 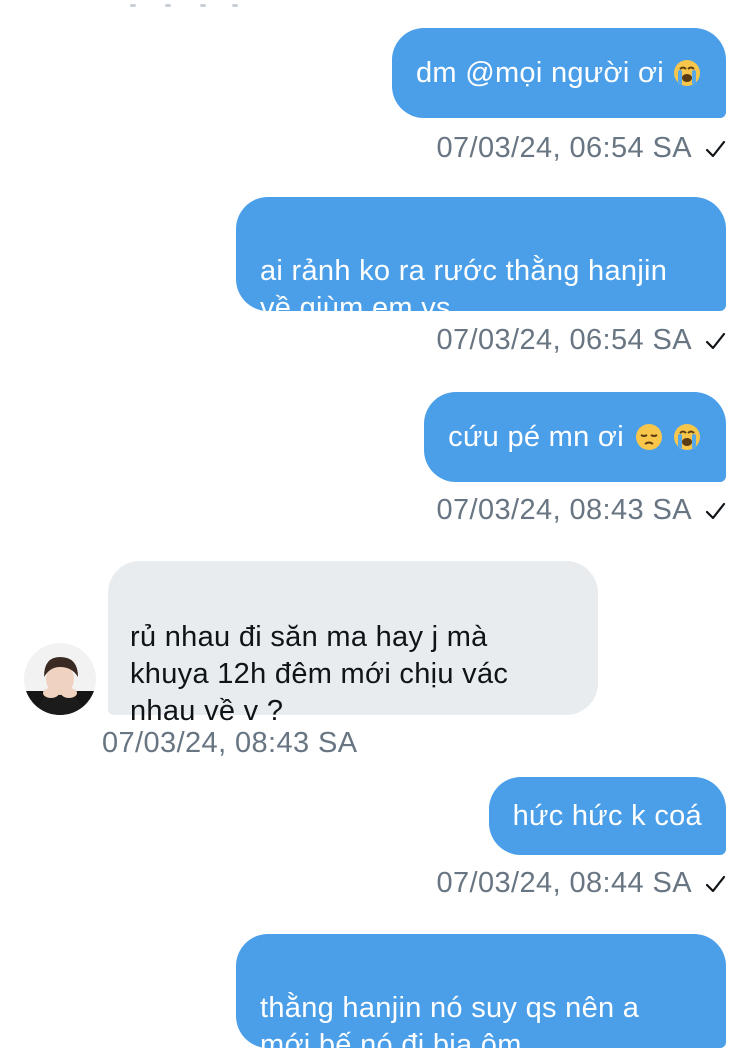 I want to click on message-text: hức hức k coá, so click(x=607, y=815).